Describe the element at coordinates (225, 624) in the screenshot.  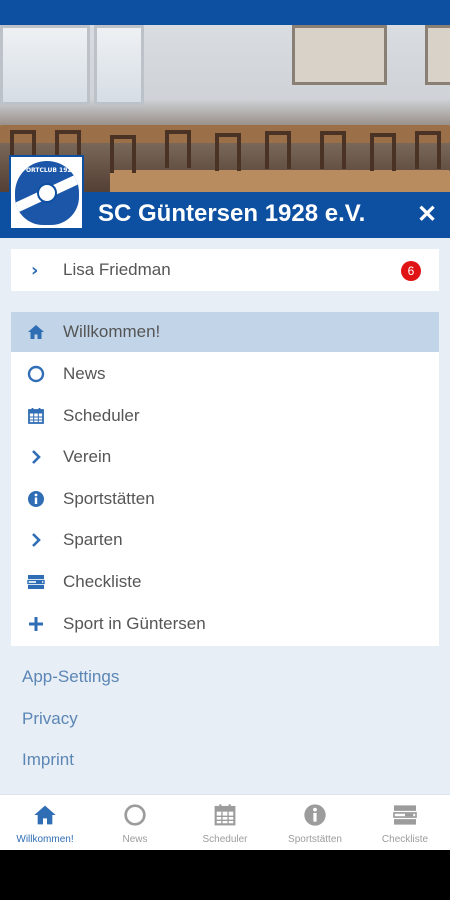
I see `menu-item-sport-in-guentersen: Sport in Güntersen` at that location.